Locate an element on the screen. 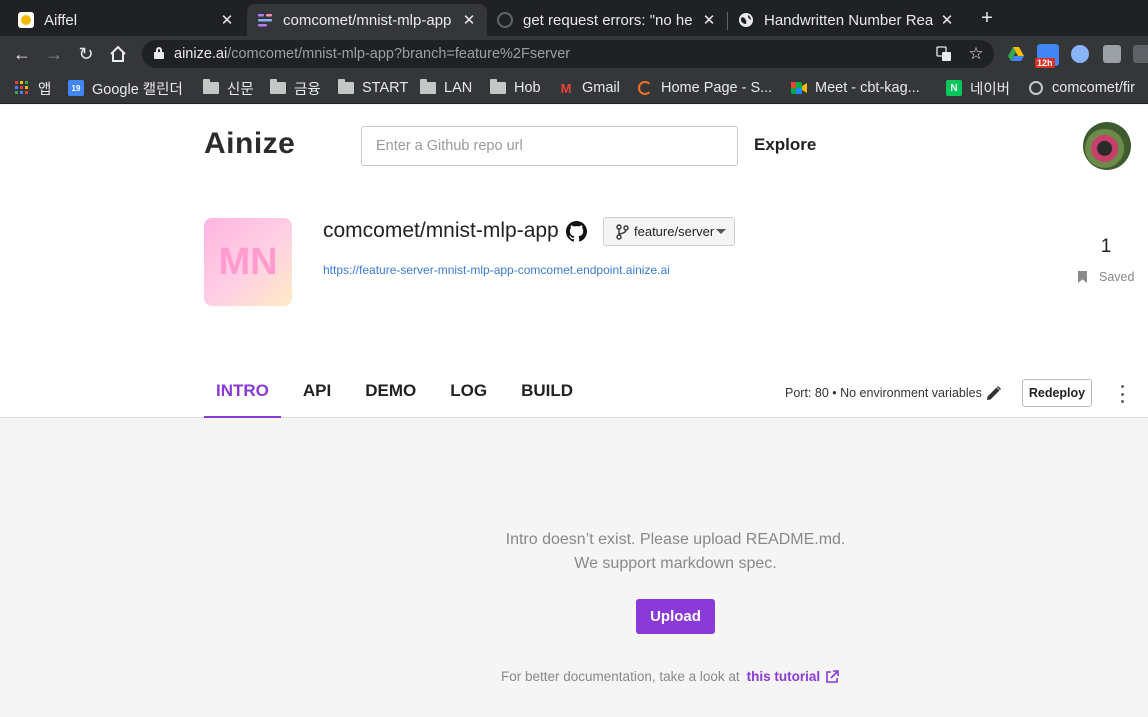  upload-button: Upload is located at coordinates (675, 616).